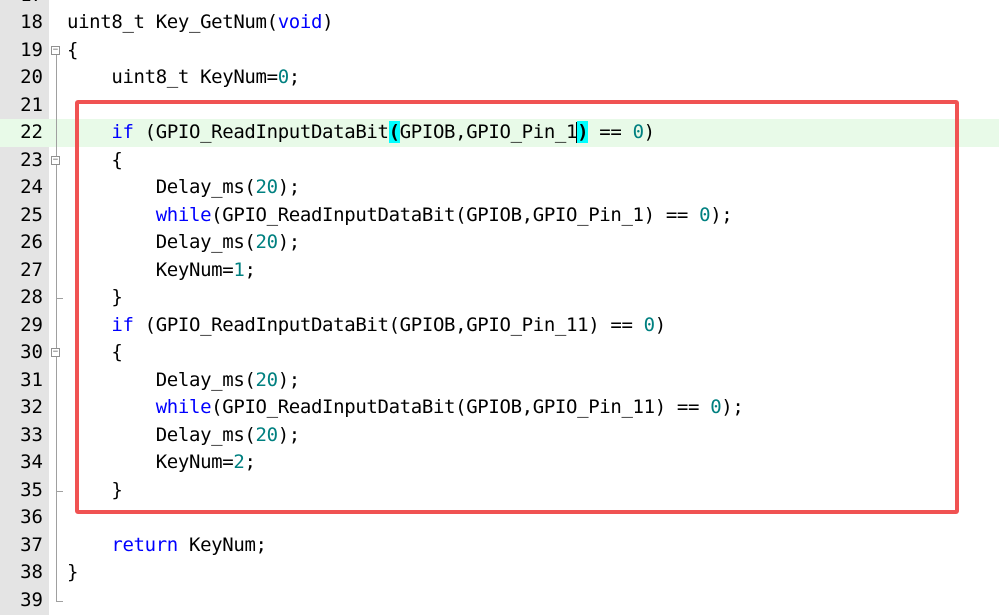  Describe the element at coordinates (499, 4) in the screenshot. I see `code-line-partial: 17` at that location.